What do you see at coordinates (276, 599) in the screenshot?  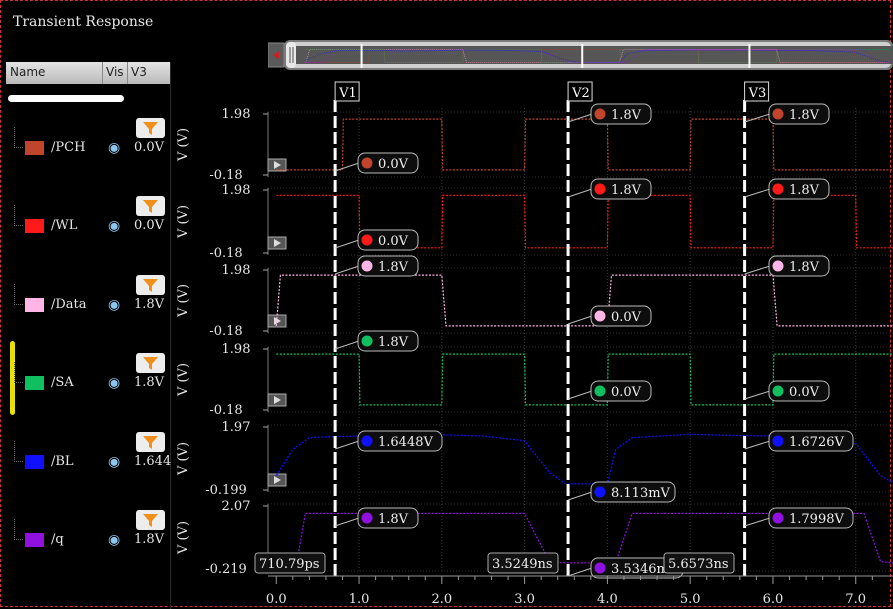 I see `x-tick-label: 0.0` at bounding box center [276, 599].